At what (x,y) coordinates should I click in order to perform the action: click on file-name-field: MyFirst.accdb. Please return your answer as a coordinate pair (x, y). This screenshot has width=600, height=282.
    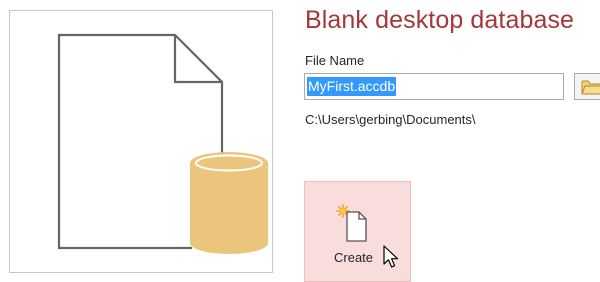
    Looking at the image, I should click on (434, 86).